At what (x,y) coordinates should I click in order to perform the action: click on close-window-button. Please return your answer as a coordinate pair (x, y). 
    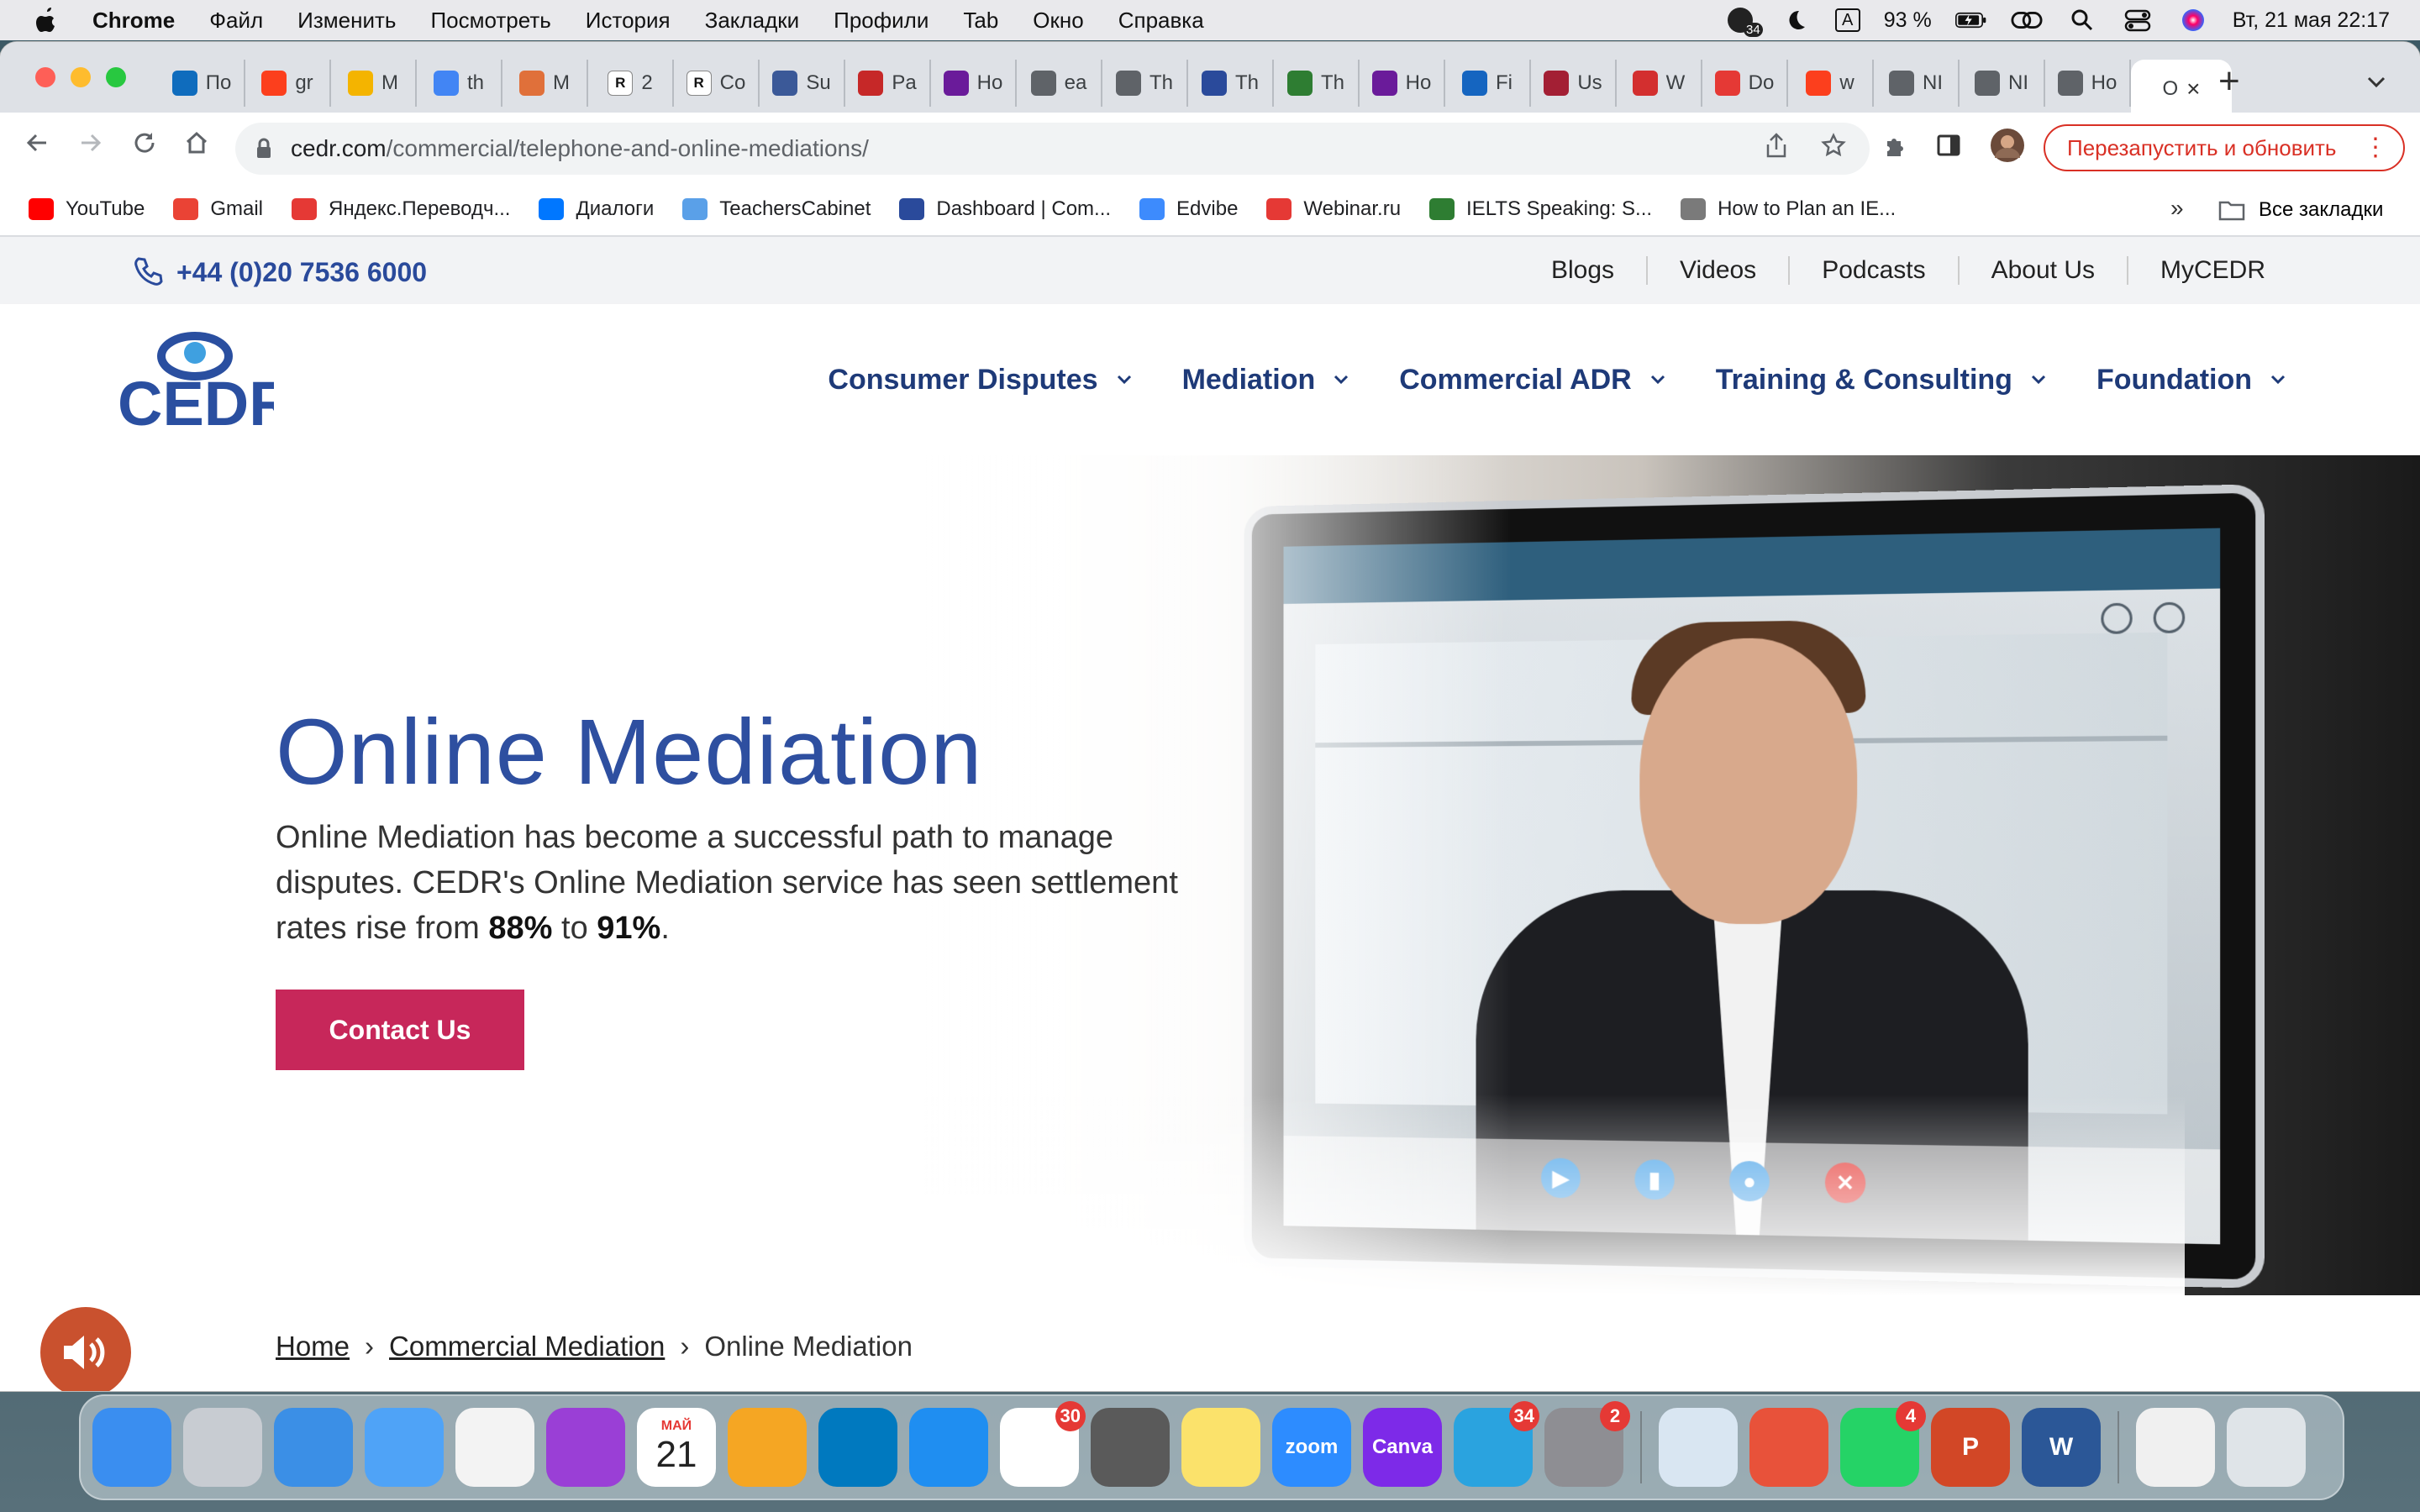
    Looking at the image, I should click on (45, 77).